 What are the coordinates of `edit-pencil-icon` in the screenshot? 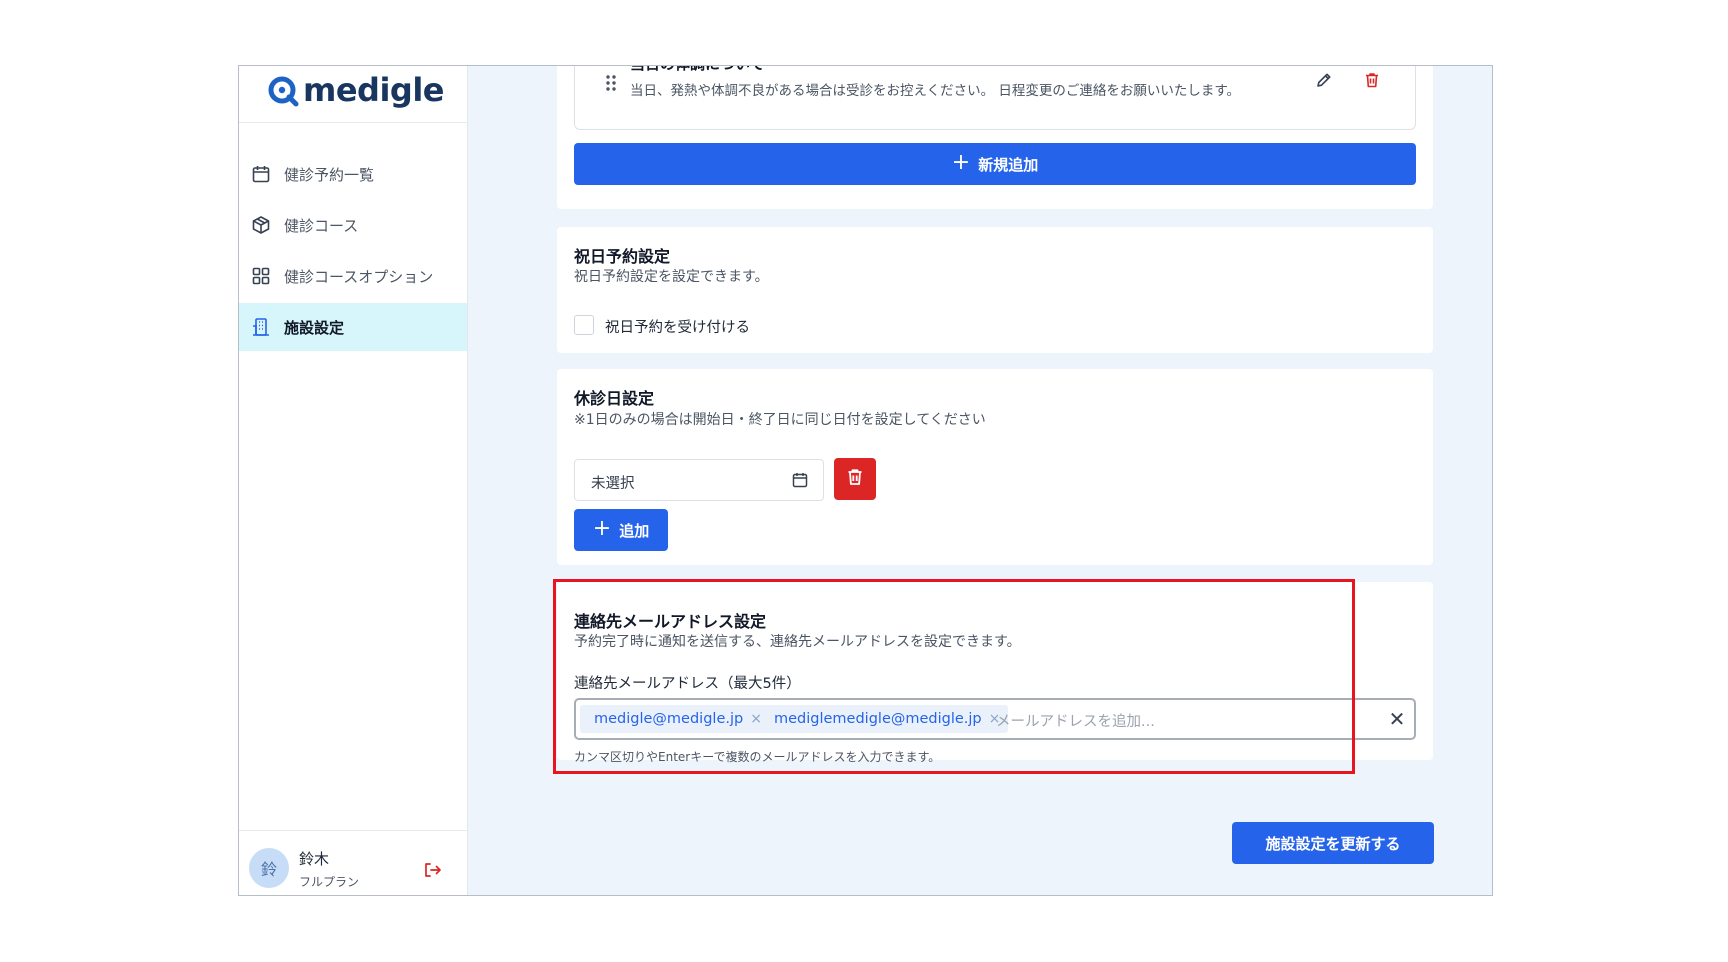 It's located at (1324, 80).